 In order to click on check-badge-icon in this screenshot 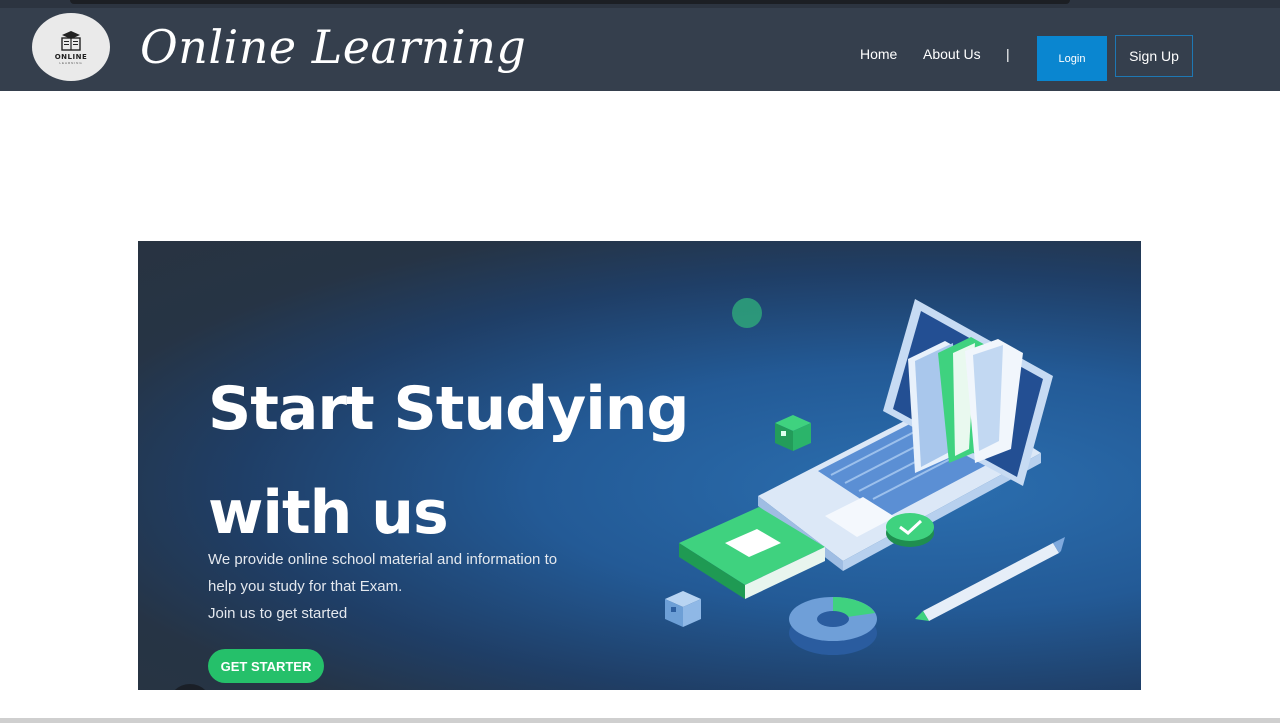, I will do `click(910, 530)`.